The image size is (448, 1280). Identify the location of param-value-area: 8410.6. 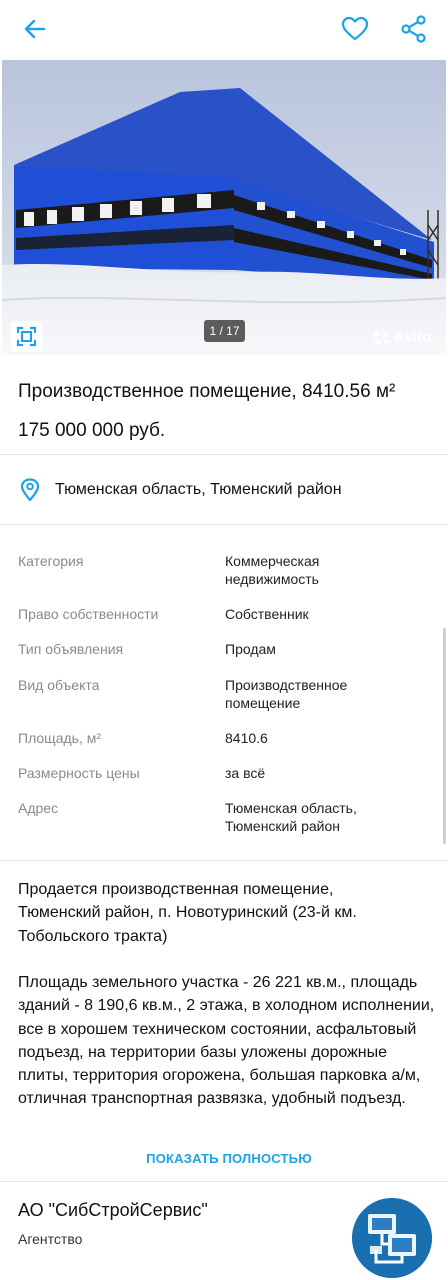
(246, 738).